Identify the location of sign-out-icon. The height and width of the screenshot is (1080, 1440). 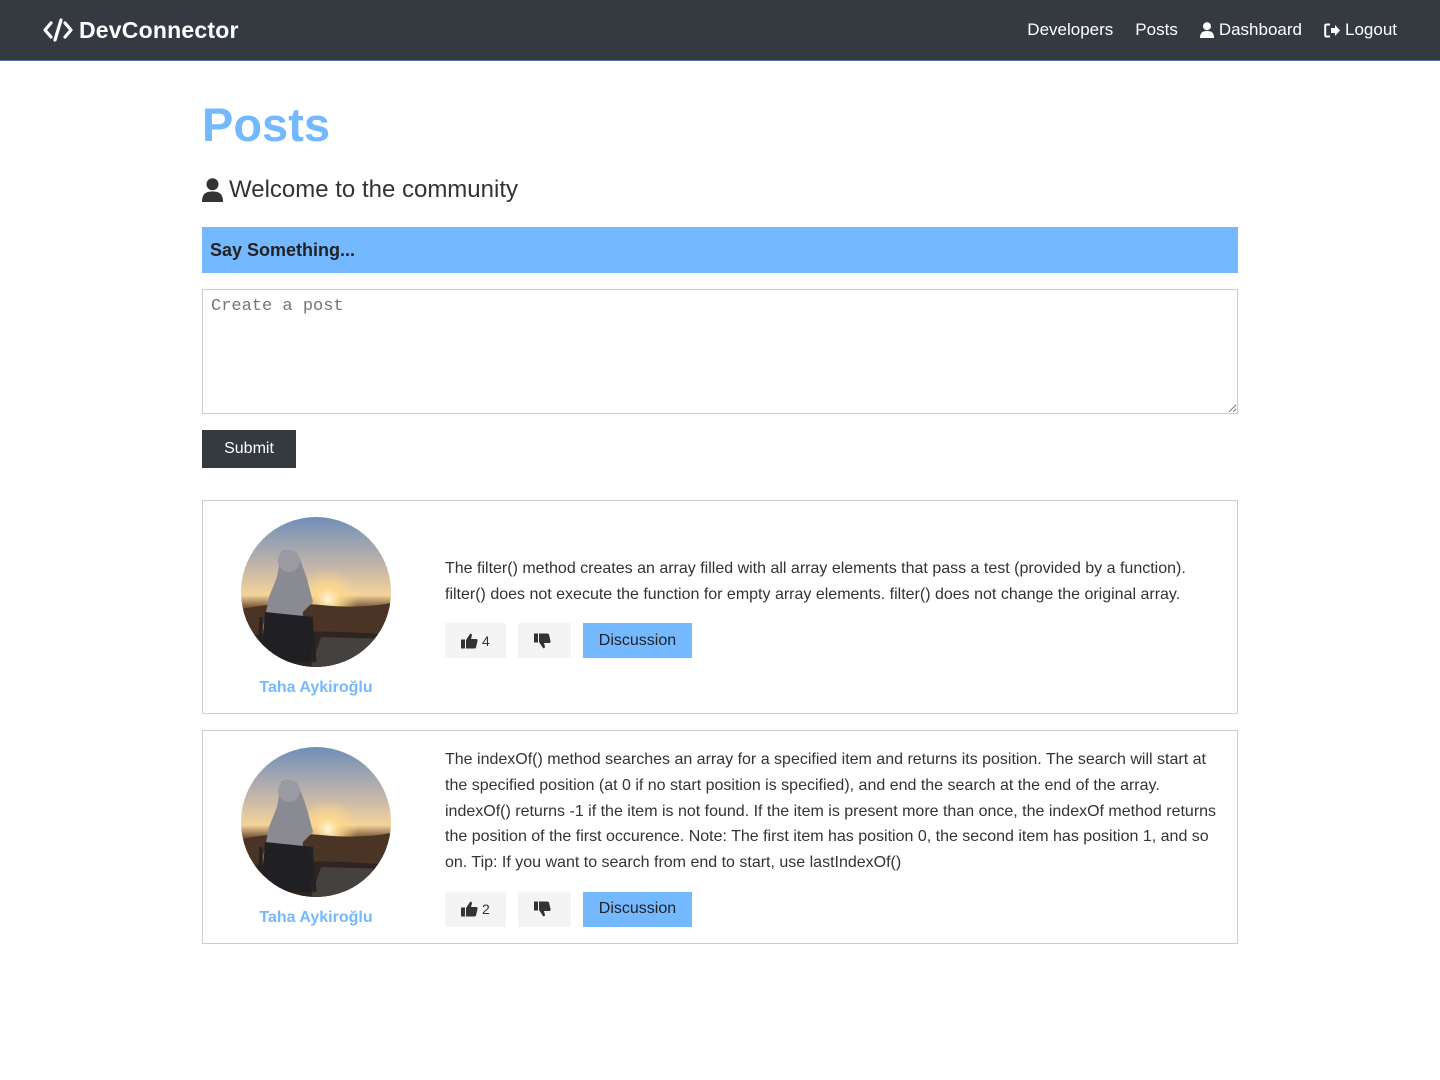
(1332, 30).